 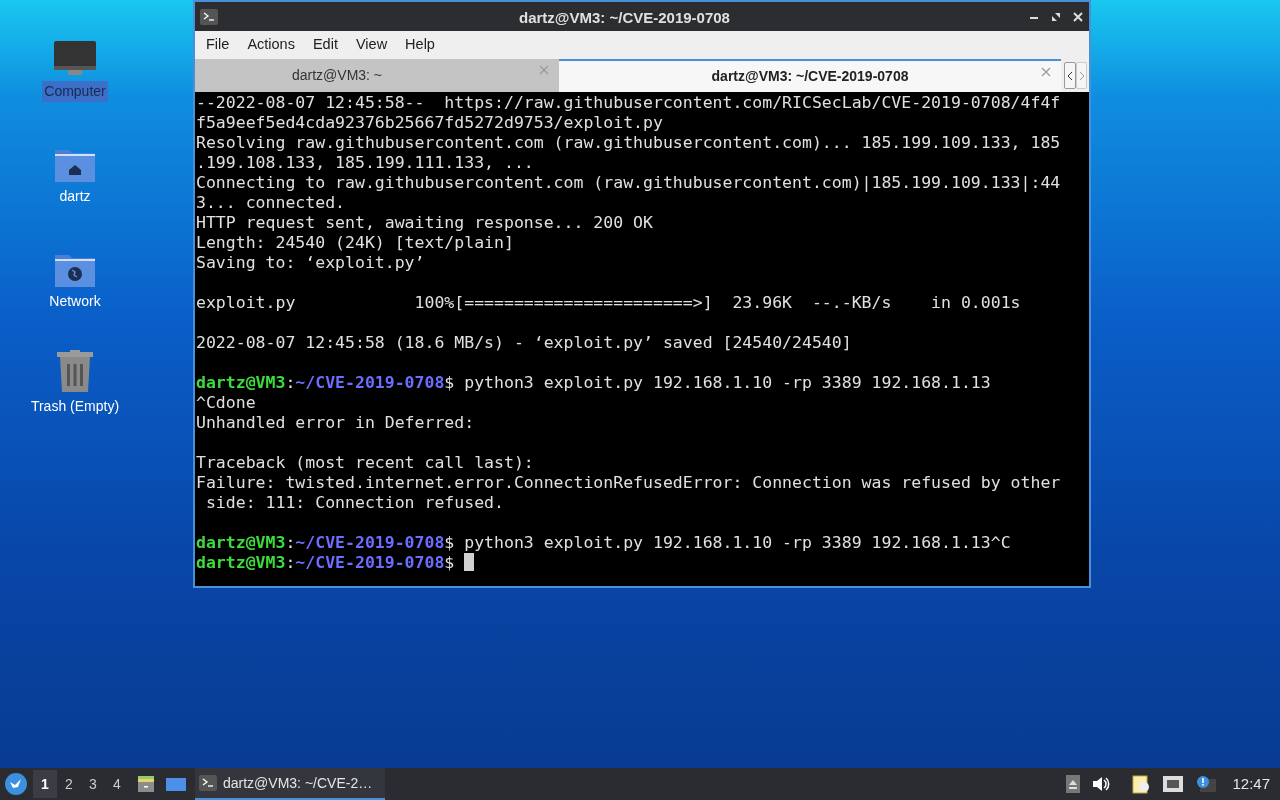 I want to click on menu-item: Edit, so click(x=325, y=45).